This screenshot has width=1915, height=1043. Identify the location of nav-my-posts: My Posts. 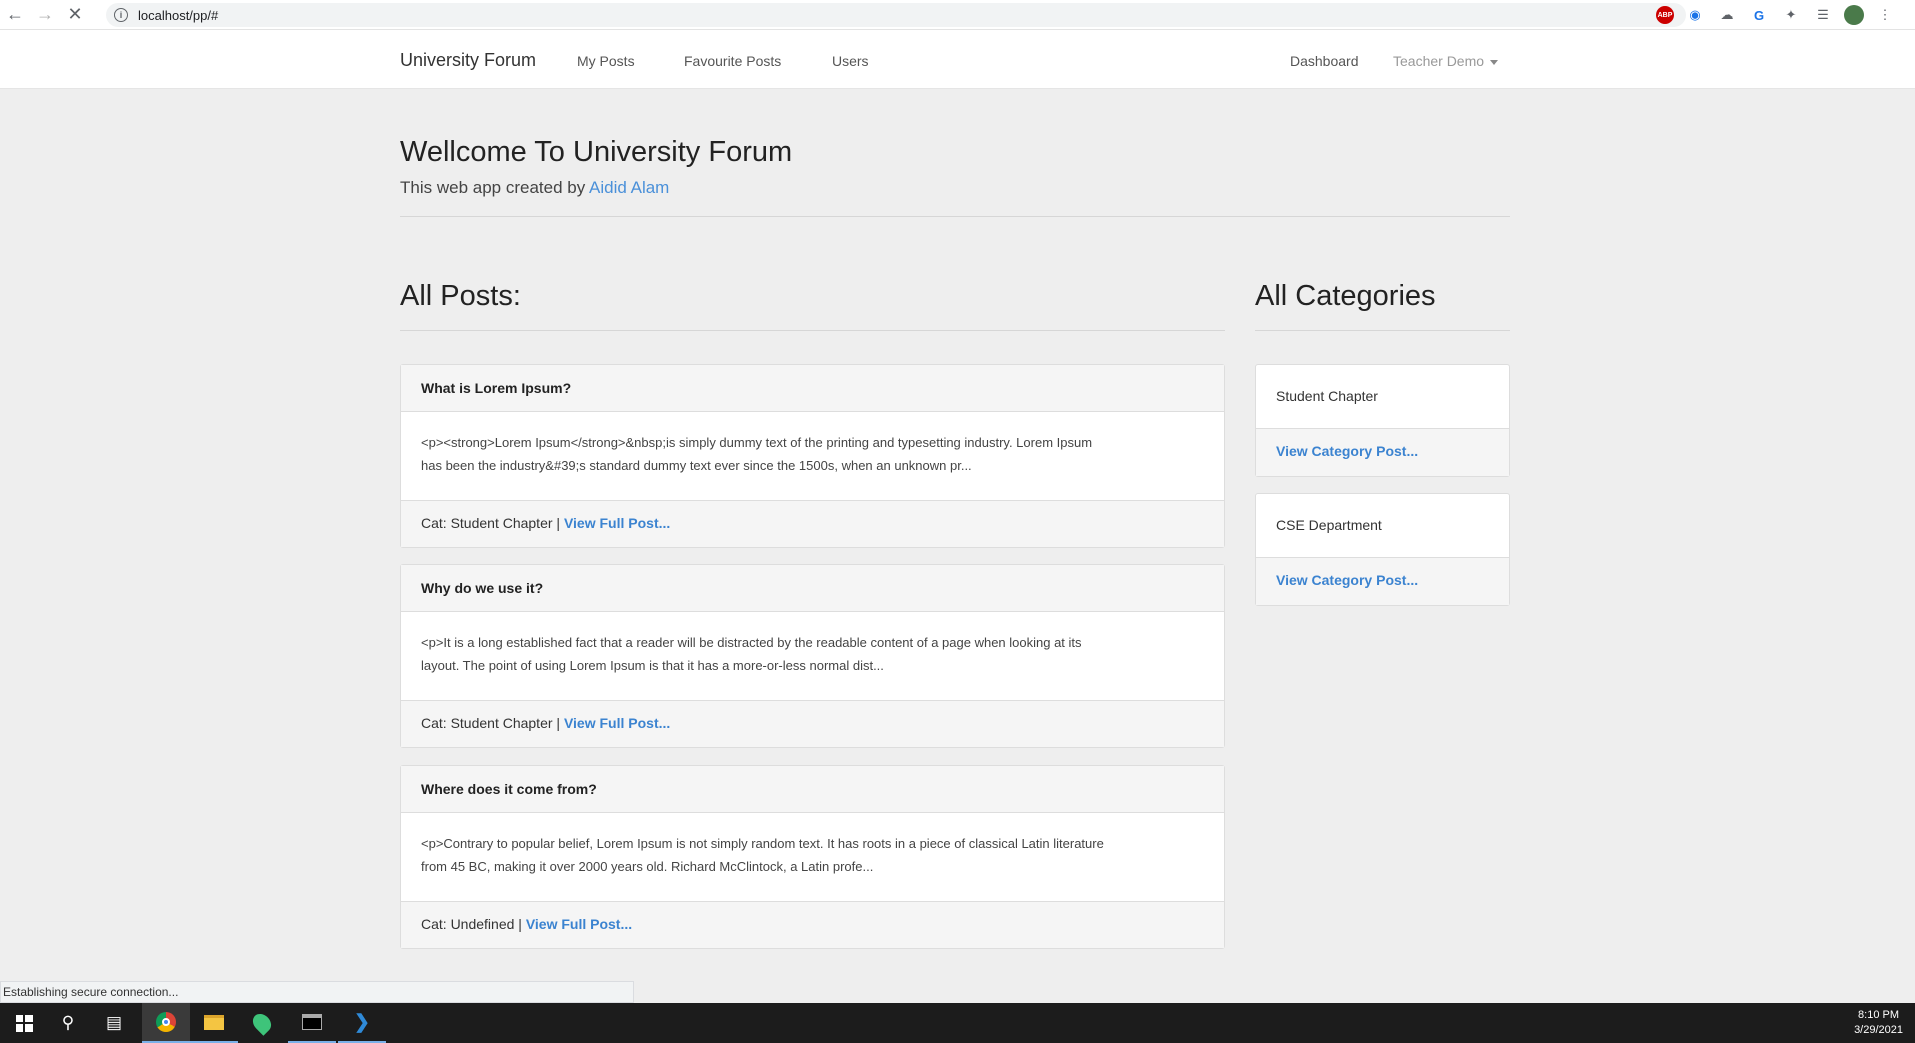
(606, 61).